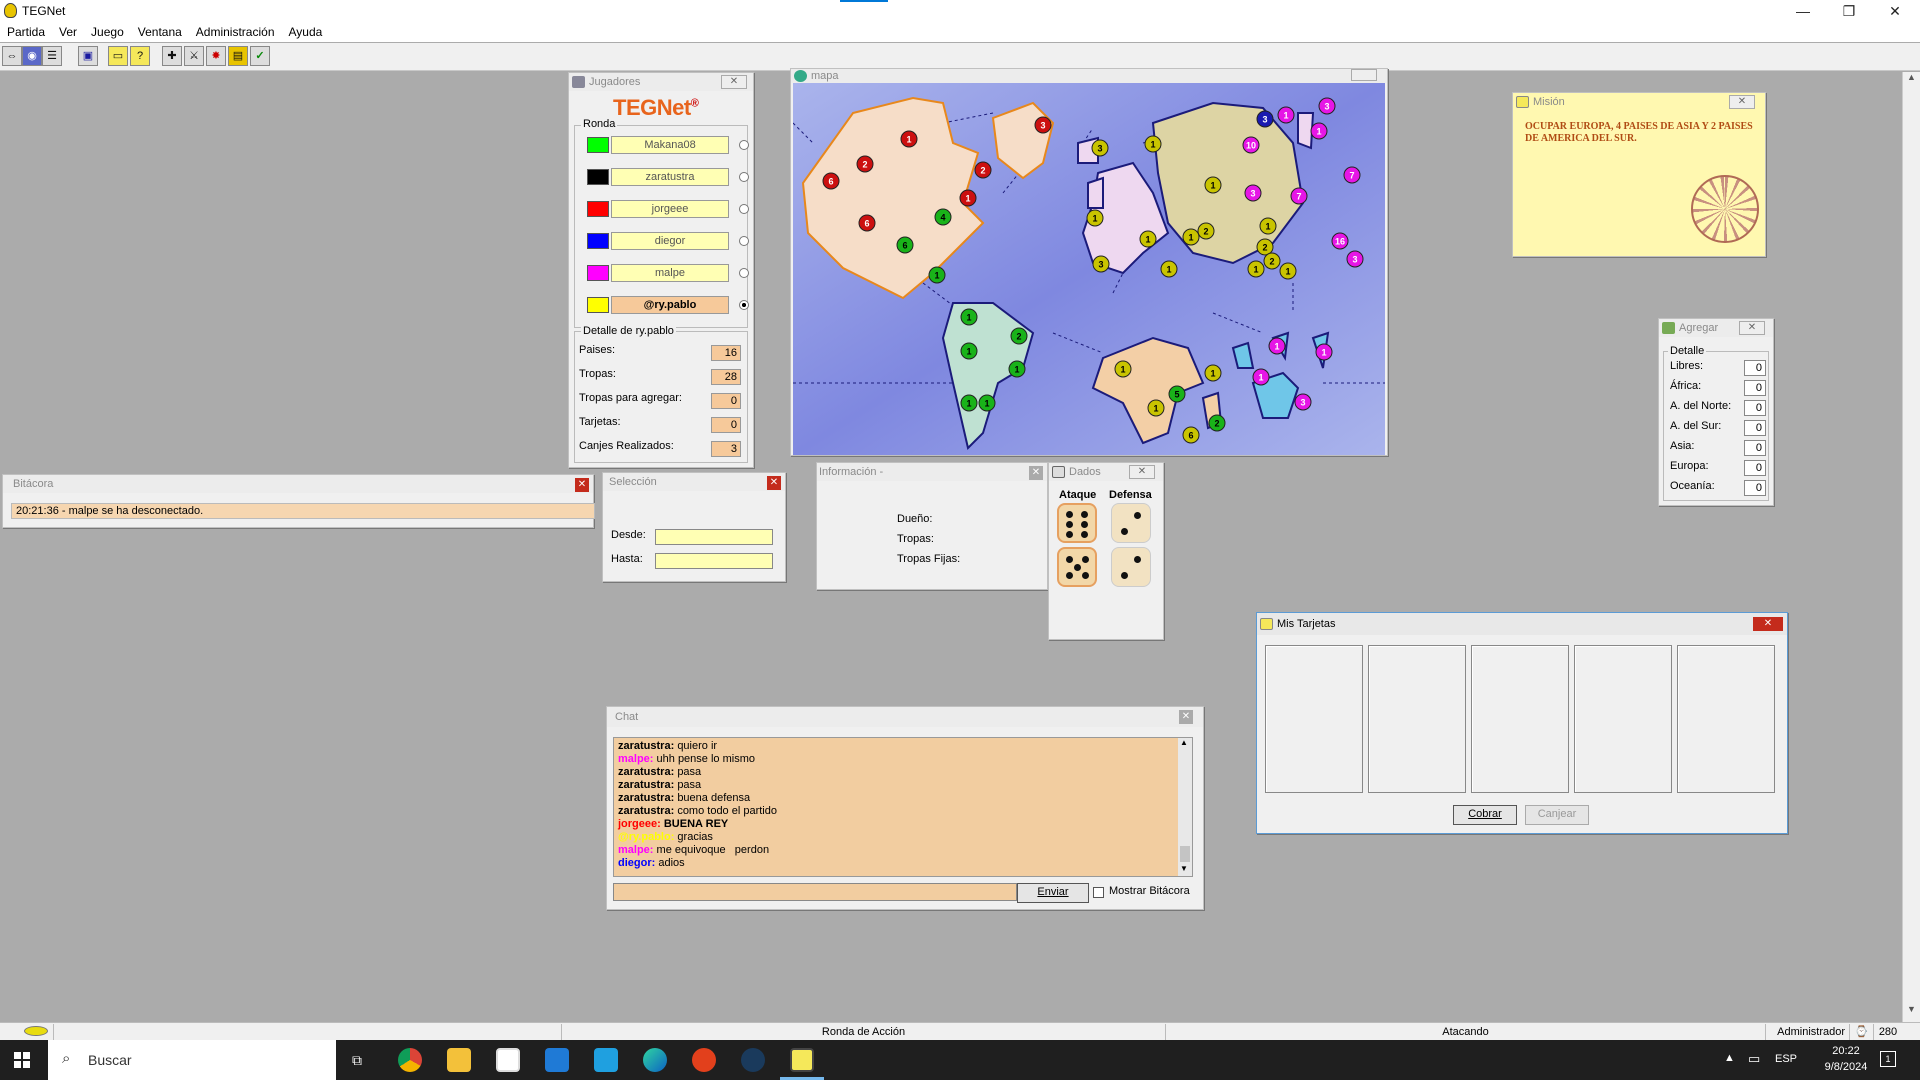 This screenshot has height=1080, width=1920. Describe the element at coordinates (704, 1060) in the screenshot. I see `ea-icon` at that location.